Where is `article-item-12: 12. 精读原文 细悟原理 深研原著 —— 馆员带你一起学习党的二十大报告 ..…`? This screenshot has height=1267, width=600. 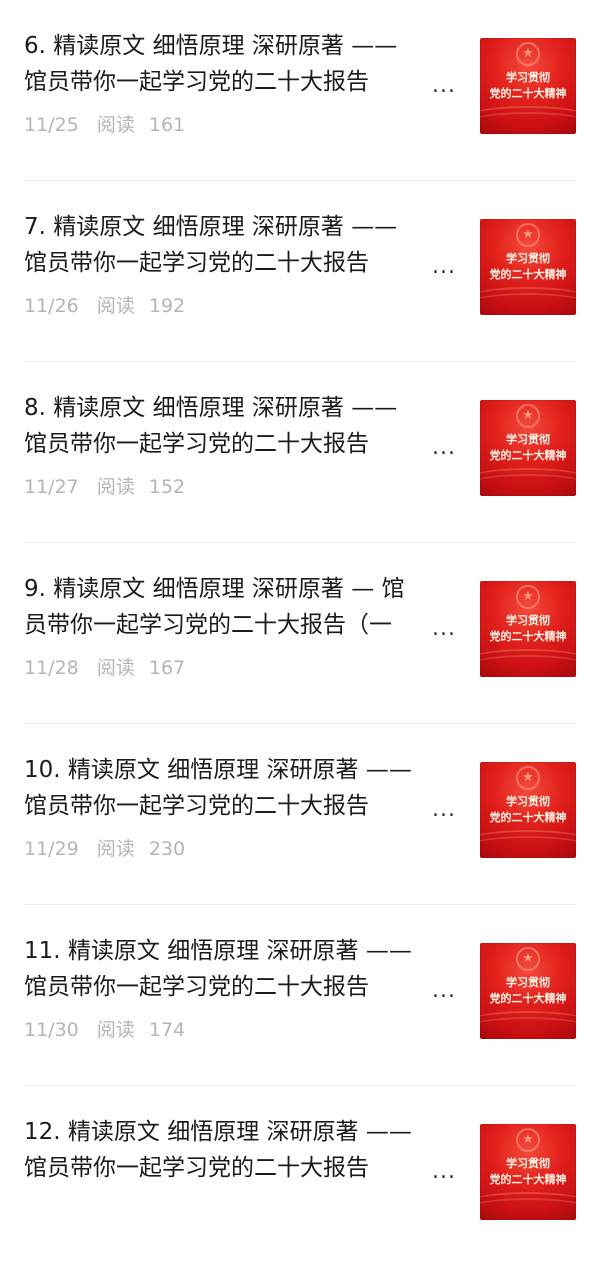 article-item-12: 12. 精读原文 细悟原理 深研原著 —— 馆员带你一起学习党的二十大报告 ..… is located at coordinates (300, 1176).